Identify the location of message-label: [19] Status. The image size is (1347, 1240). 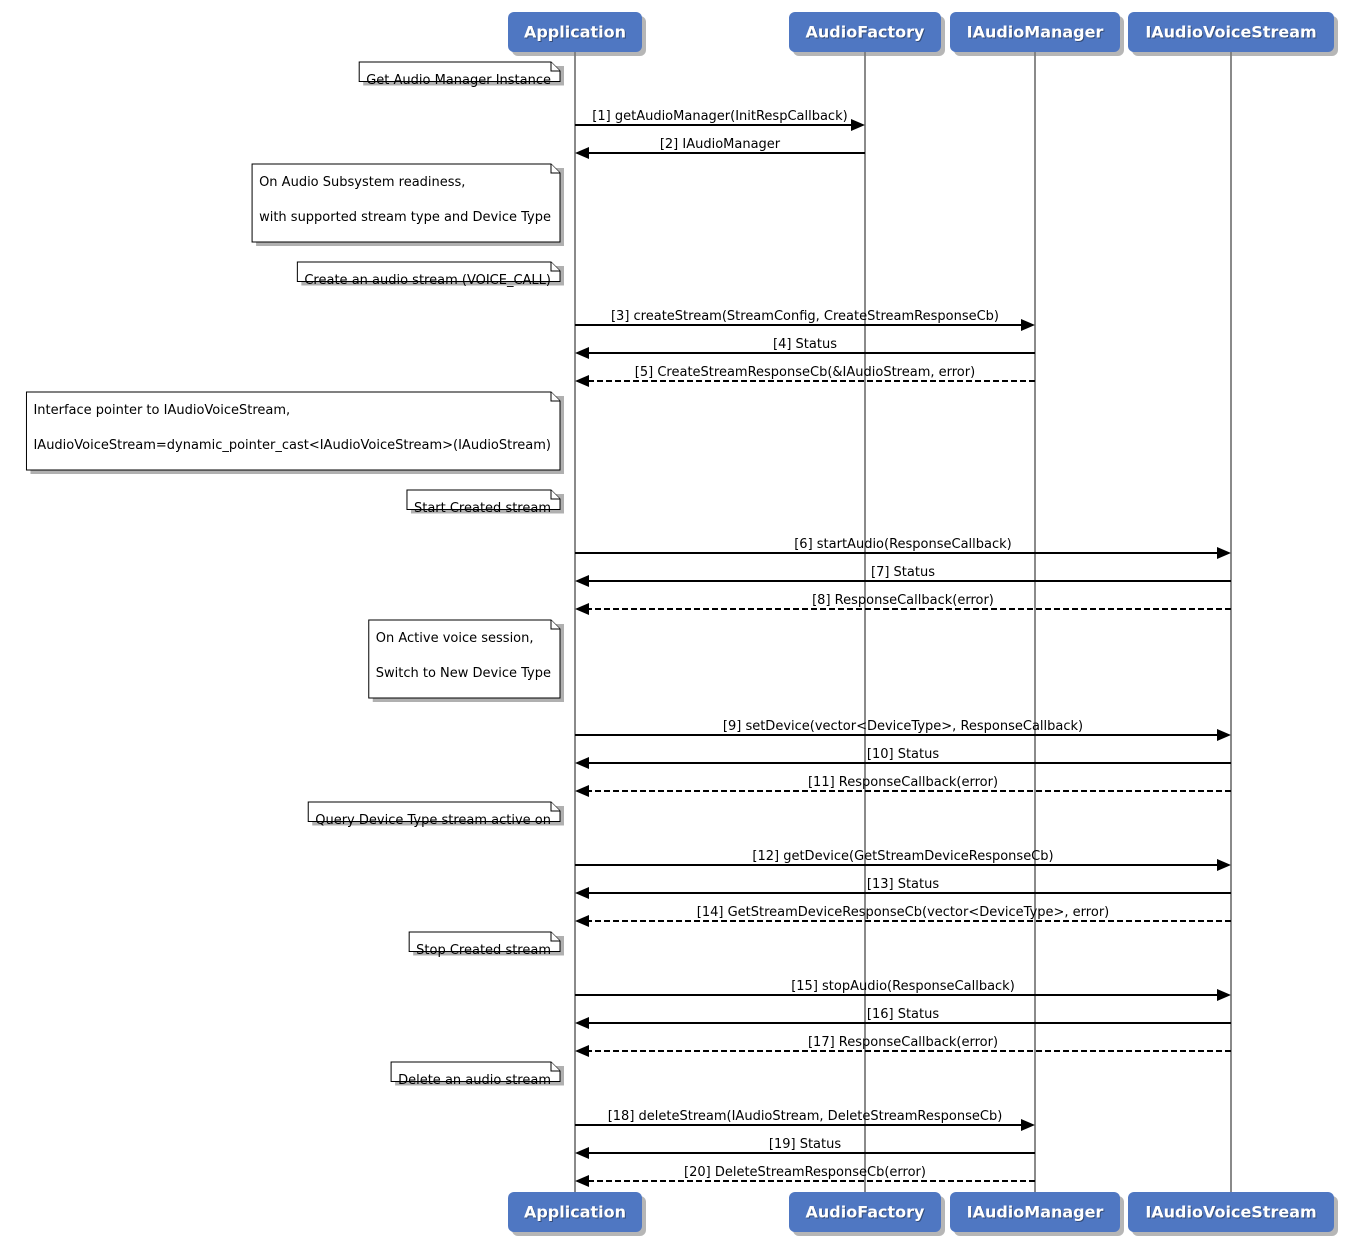
(805, 1144).